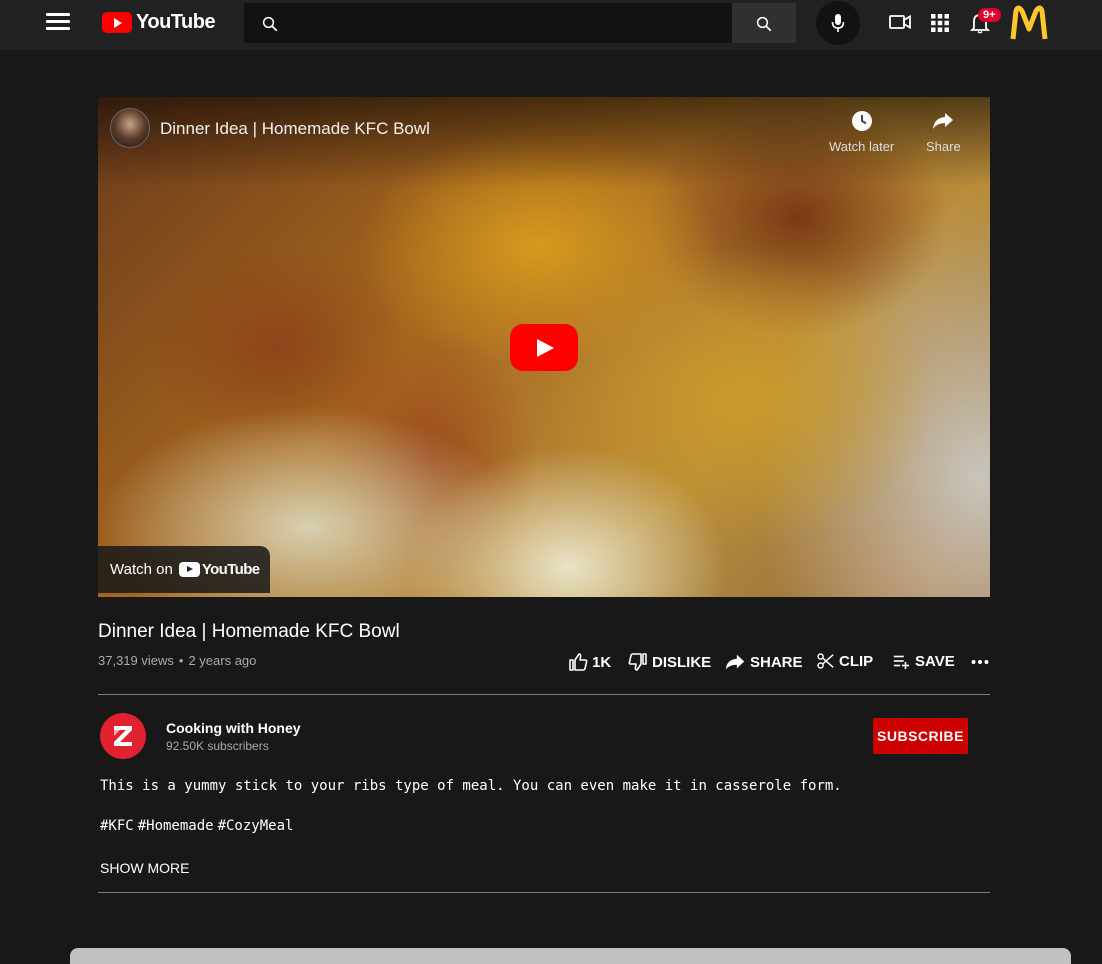 The height and width of the screenshot is (964, 1102). I want to click on save-button: SAVE, so click(923, 661).